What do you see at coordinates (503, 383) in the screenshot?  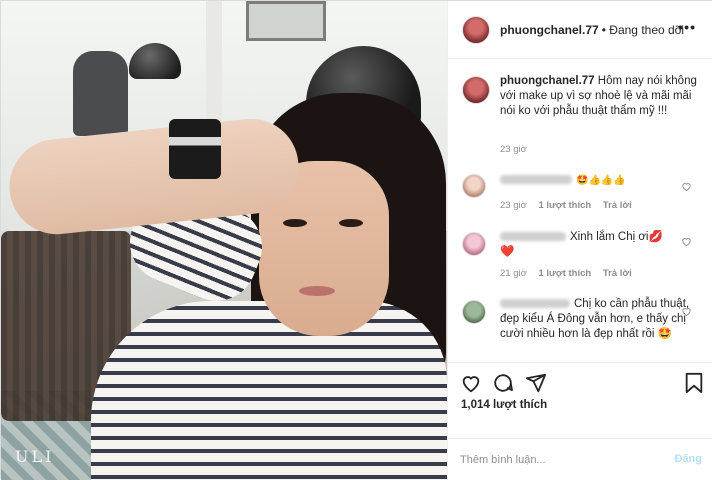 I see `comment-icon` at bounding box center [503, 383].